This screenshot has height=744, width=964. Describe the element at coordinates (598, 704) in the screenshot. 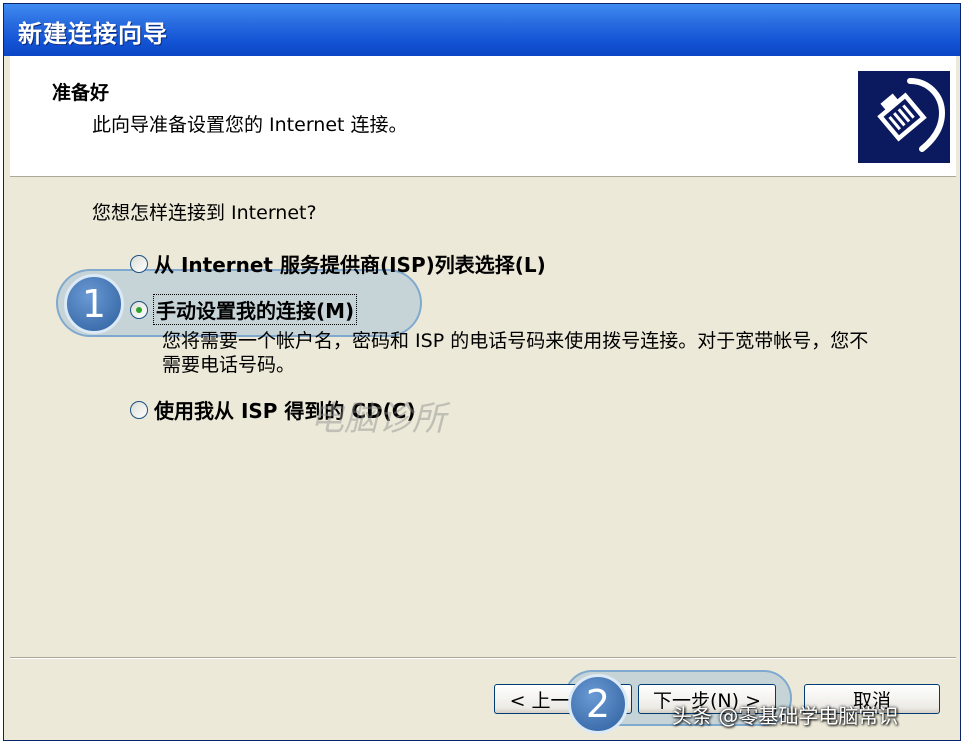

I see `step-badge-2: 2` at that location.